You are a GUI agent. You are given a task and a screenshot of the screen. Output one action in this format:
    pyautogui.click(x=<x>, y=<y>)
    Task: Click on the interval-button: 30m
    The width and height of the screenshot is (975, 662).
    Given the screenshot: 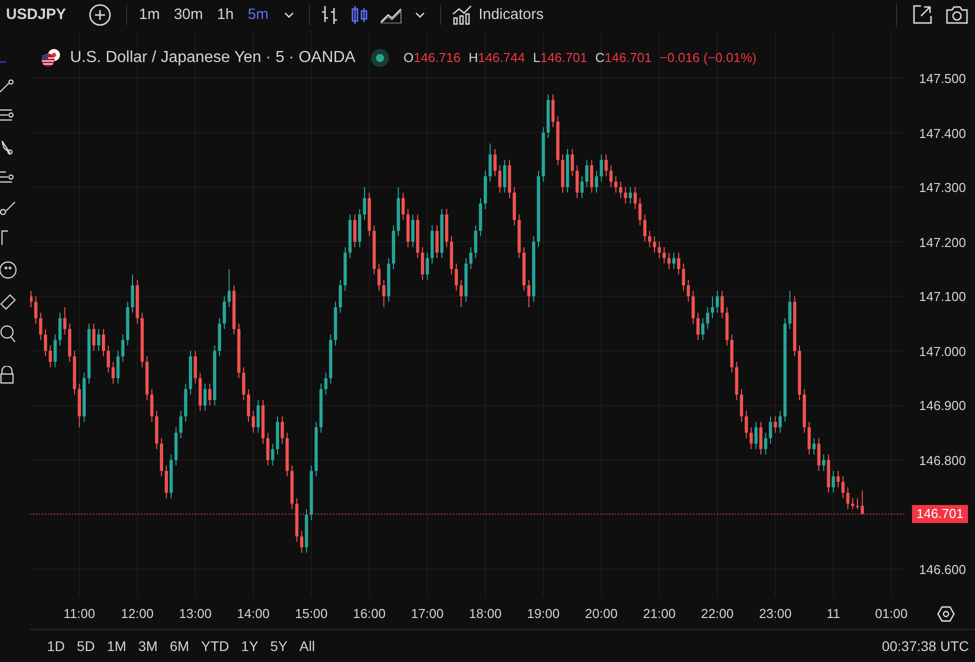 What is the action you would take?
    pyautogui.click(x=189, y=15)
    